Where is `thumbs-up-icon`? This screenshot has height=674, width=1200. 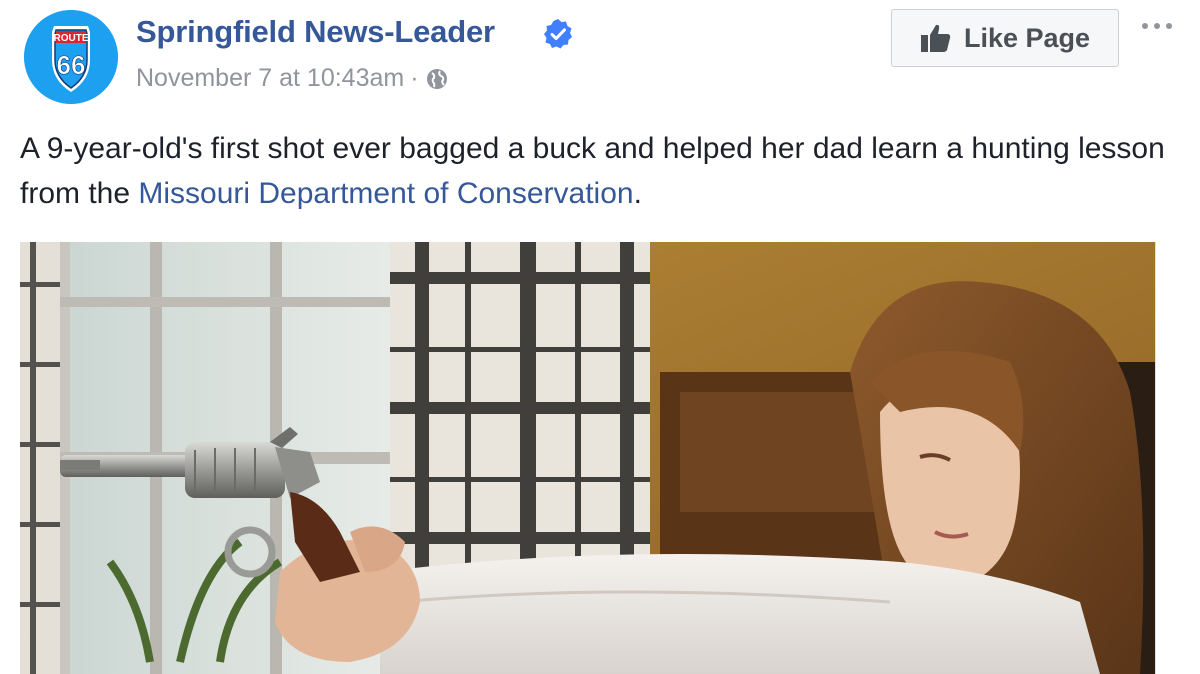 thumbs-up-icon is located at coordinates (935, 38).